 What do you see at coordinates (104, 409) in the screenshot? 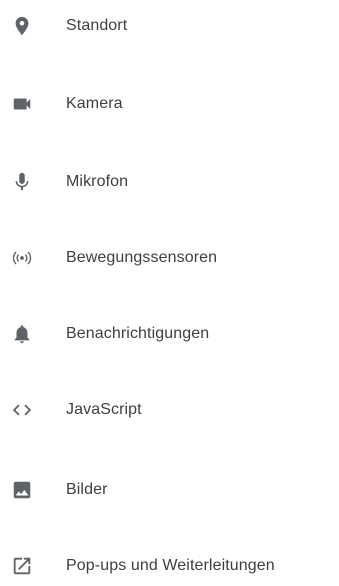
I see `permission-label: JavaScript` at bounding box center [104, 409].